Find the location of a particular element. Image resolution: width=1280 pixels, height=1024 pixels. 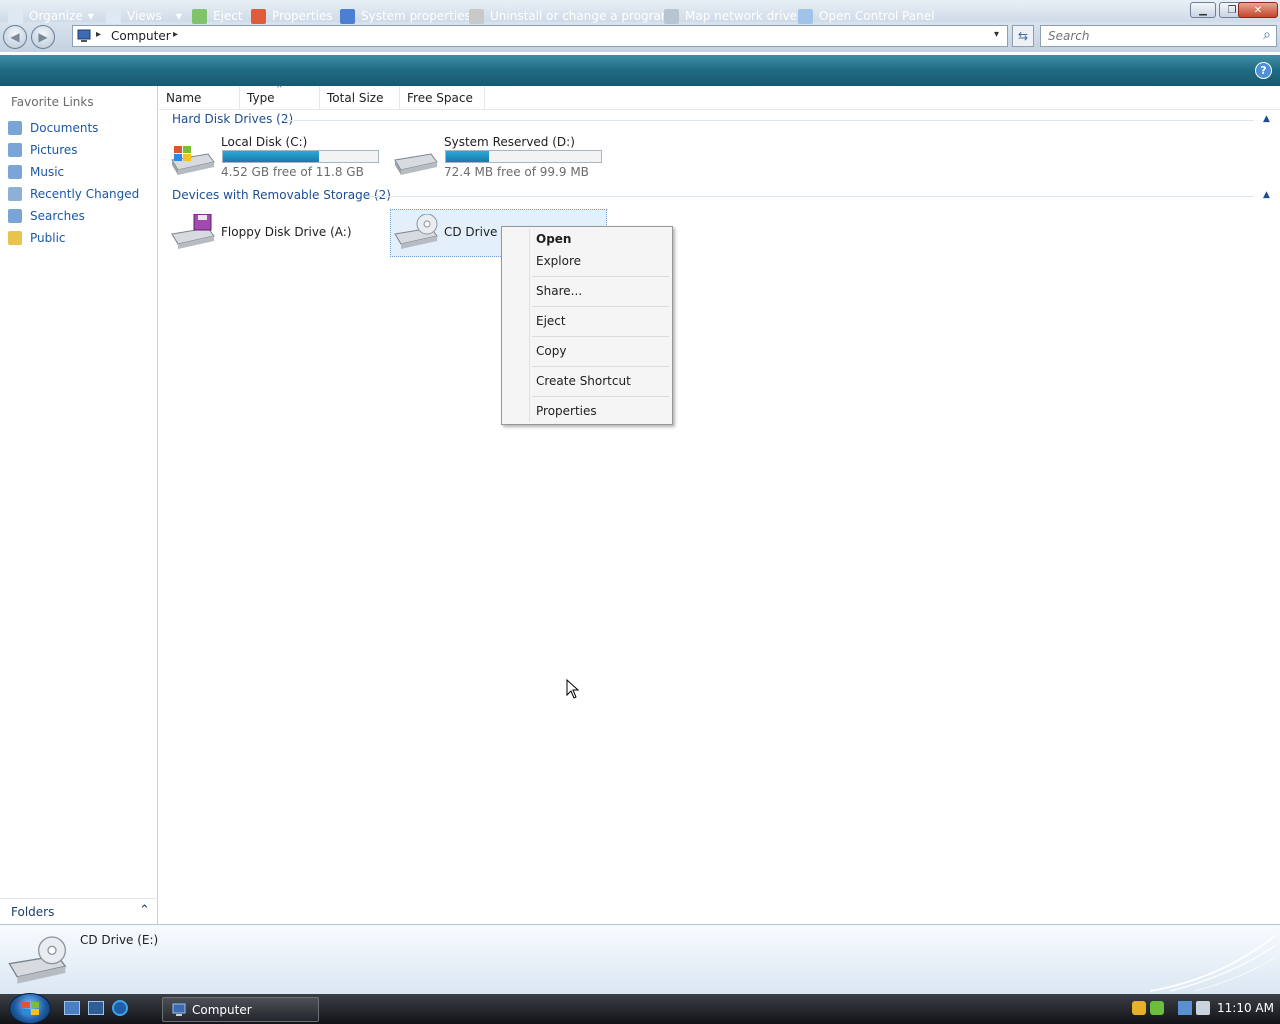

system-properties-label: System properties is located at coordinates (416, 16).